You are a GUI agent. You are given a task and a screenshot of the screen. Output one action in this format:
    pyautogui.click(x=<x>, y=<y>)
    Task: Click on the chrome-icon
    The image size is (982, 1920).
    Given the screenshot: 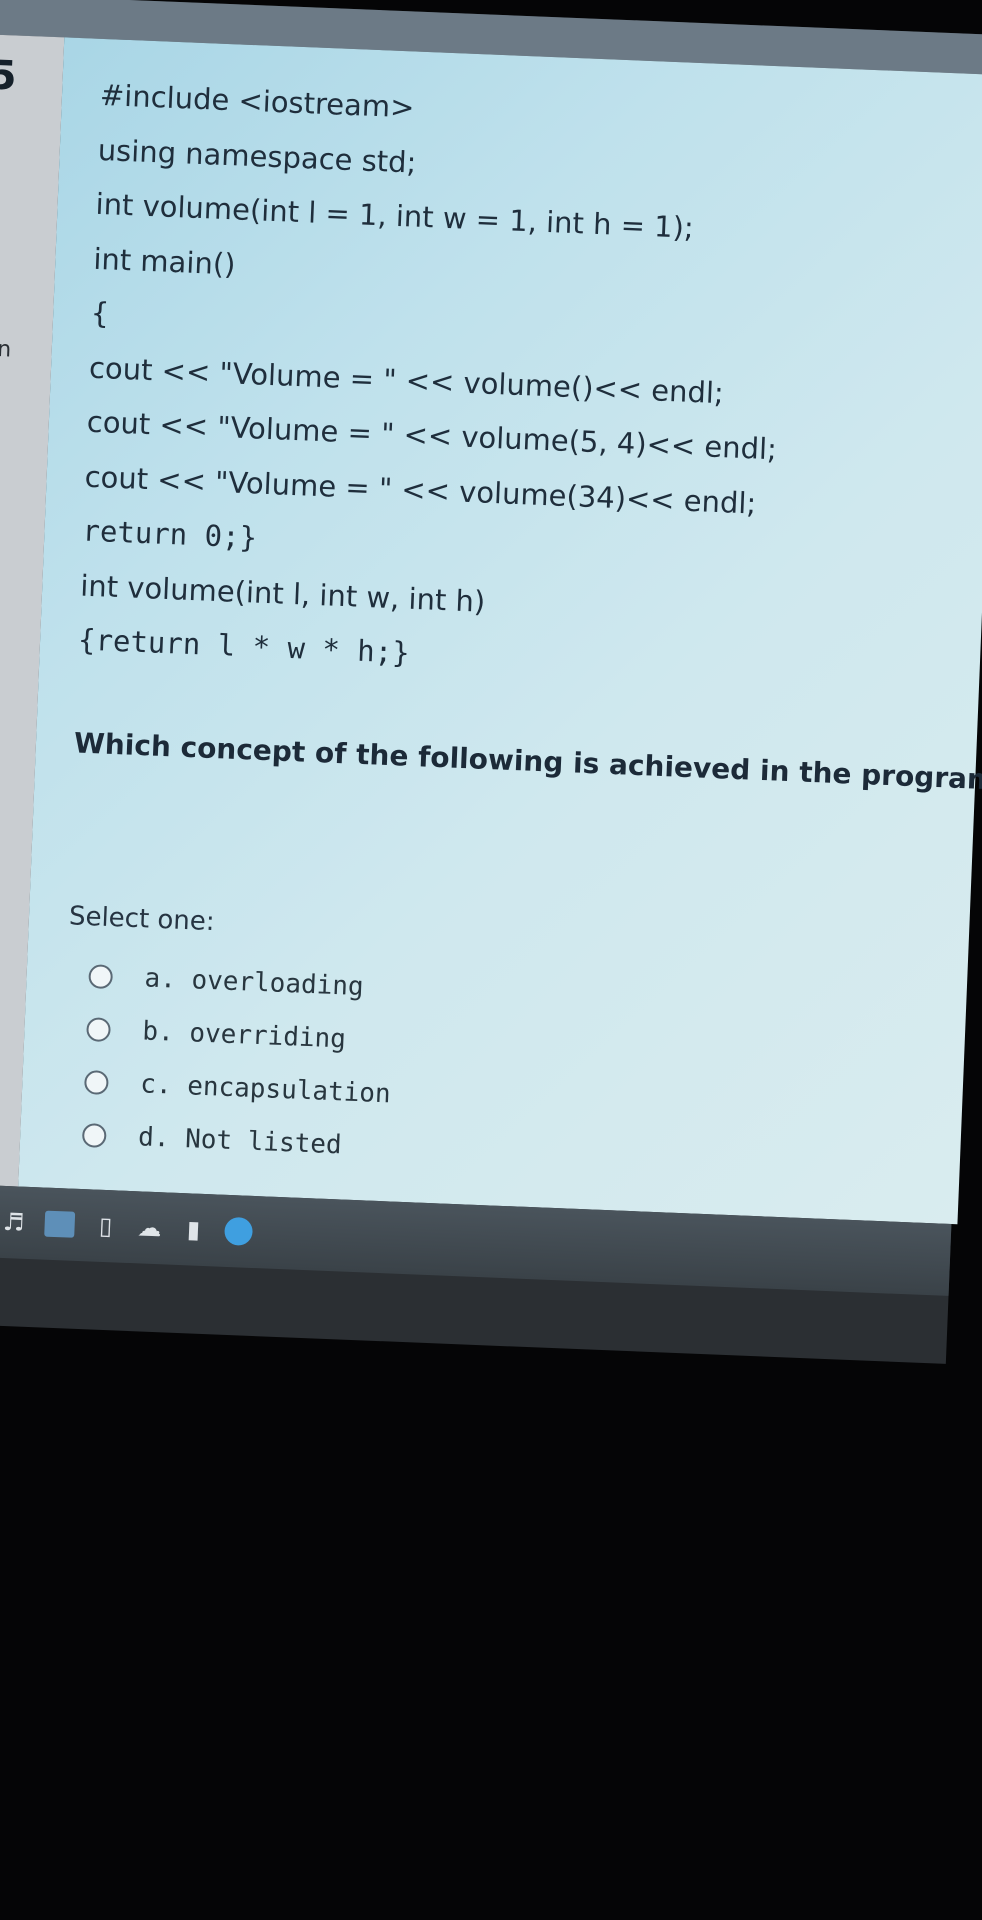 What is the action you would take?
    pyautogui.click(x=238, y=1231)
    